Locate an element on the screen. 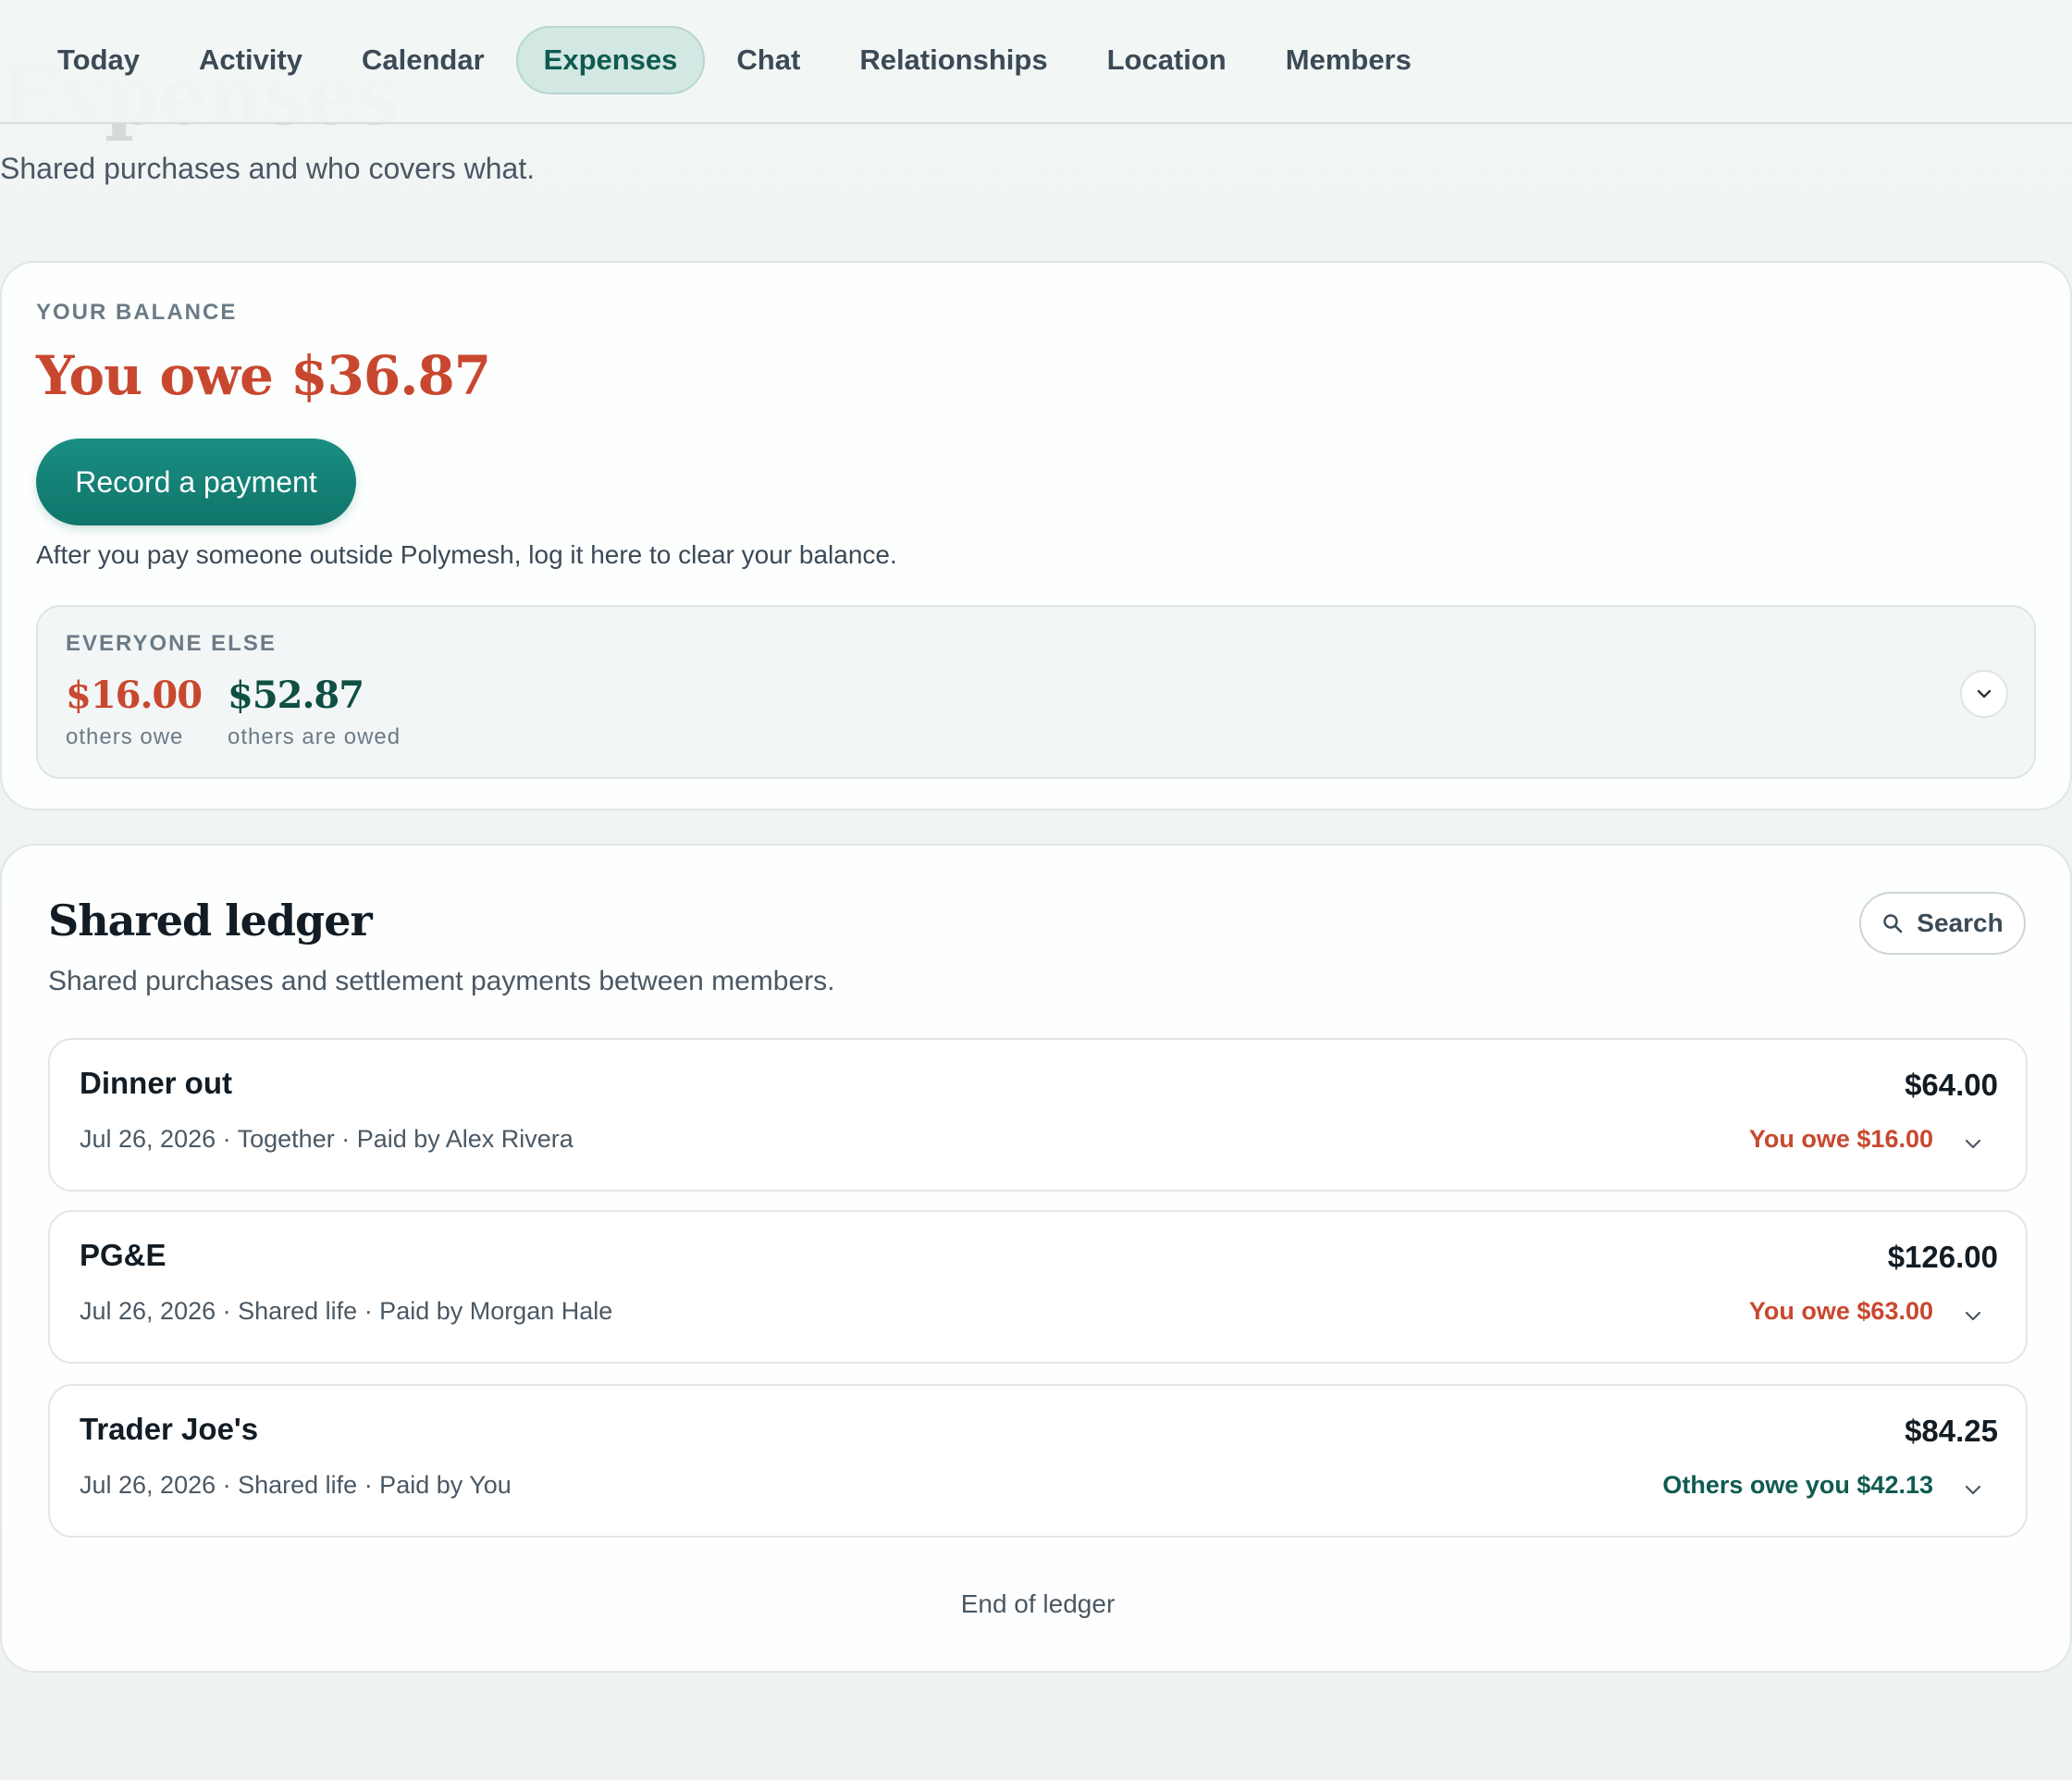 Image resolution: width=2072 pixels, height=1780 pixels. expand-others-button is located at coordinates (1984, 694).